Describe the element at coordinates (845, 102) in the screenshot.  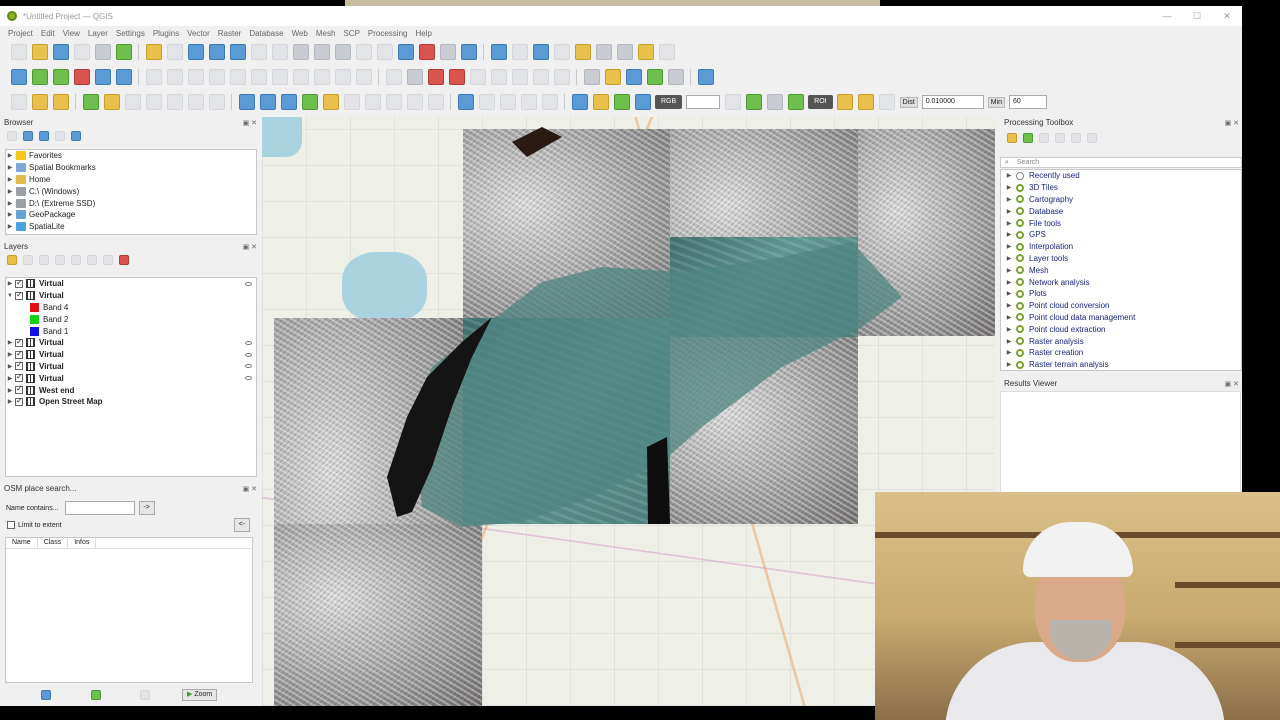
I see `create-roi-icon` at that location.